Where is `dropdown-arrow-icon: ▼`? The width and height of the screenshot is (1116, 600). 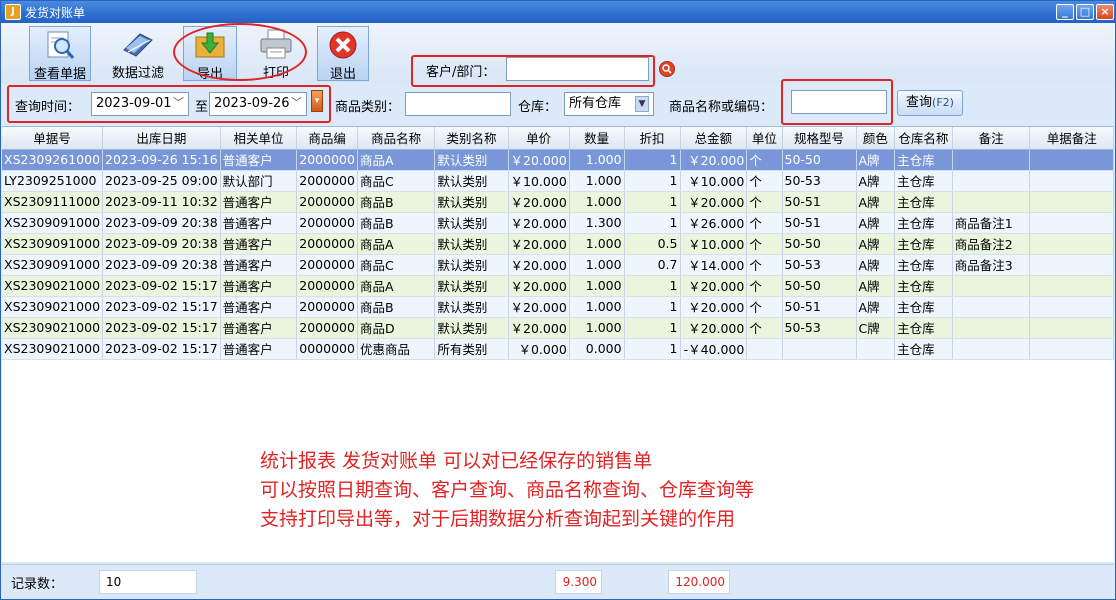
dropdown-arrow-icon: ▼ is located at coordinates (642, 104).